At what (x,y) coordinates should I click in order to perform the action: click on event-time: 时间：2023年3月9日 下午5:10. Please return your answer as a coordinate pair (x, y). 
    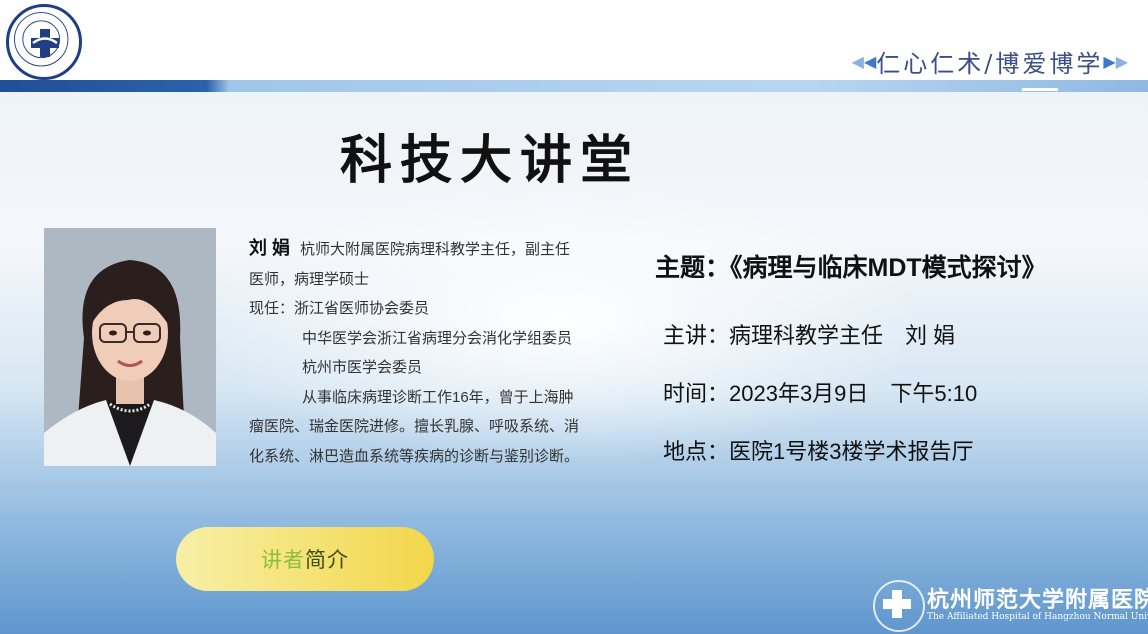
    Looking at the image, I should click on (820, 393).